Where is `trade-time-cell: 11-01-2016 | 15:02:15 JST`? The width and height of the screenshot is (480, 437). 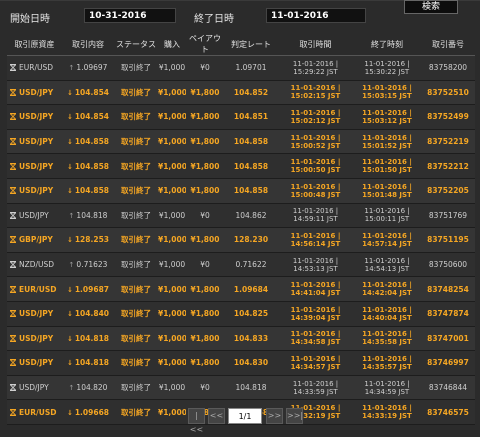
trade-time-cell: 11-01-2016 | 15:02:15 JST is located at coordinates (315, 93).